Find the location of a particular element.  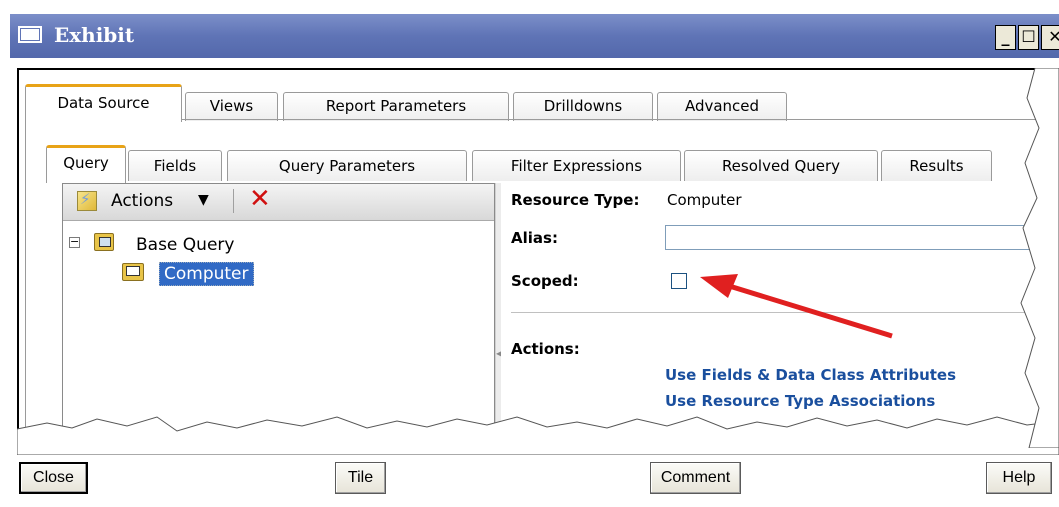

alias-label: Alias: is located at coordinates (534, 238).